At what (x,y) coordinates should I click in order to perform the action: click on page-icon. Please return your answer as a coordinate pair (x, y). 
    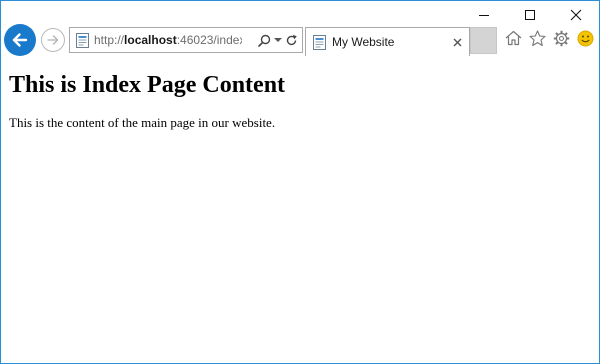
    Looking at the image, I should click on (82, 40).